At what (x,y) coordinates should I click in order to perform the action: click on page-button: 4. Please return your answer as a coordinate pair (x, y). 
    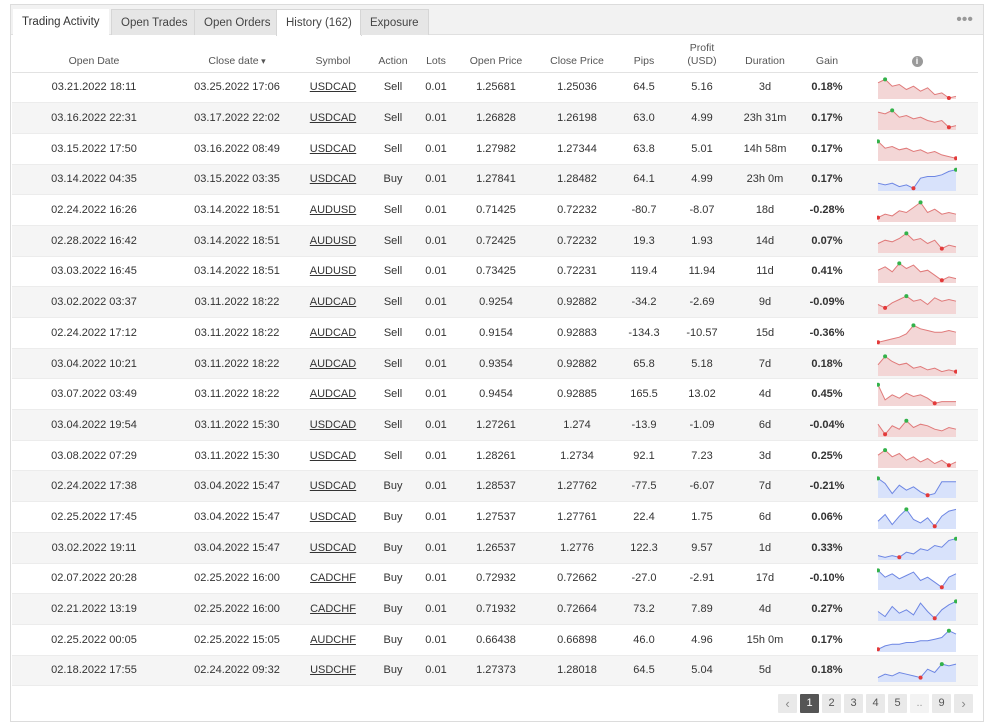
    Looking at the image, I should click on (875, 703).